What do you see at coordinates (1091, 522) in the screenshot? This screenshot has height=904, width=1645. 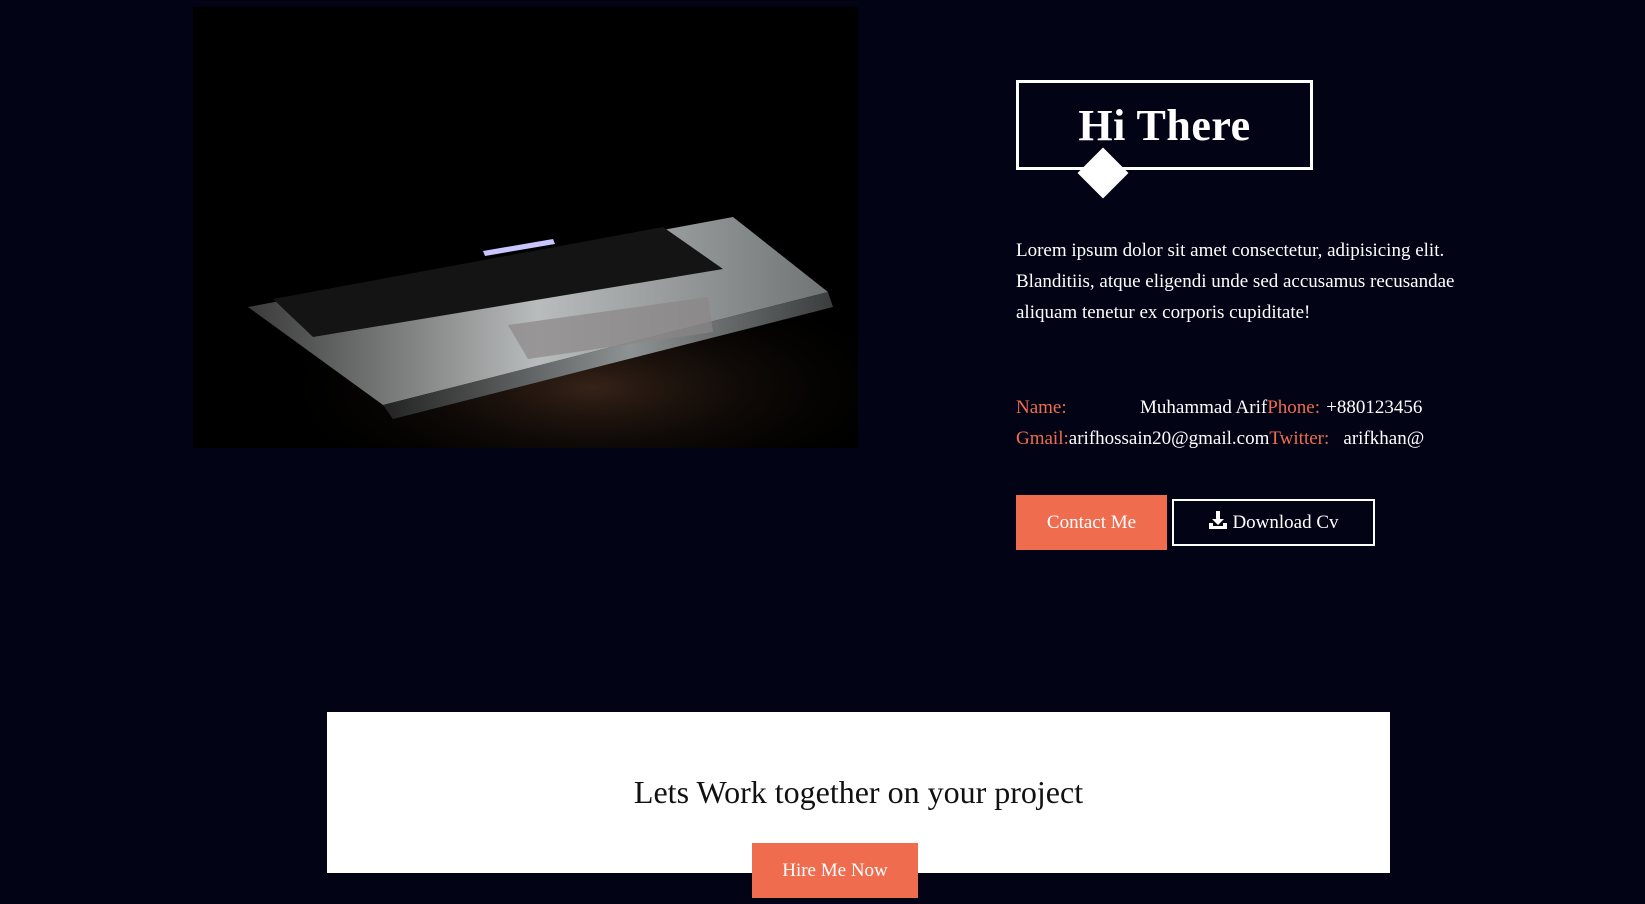 I see `contact-me-button: Contact Me` at bounding box center [1091, 522].